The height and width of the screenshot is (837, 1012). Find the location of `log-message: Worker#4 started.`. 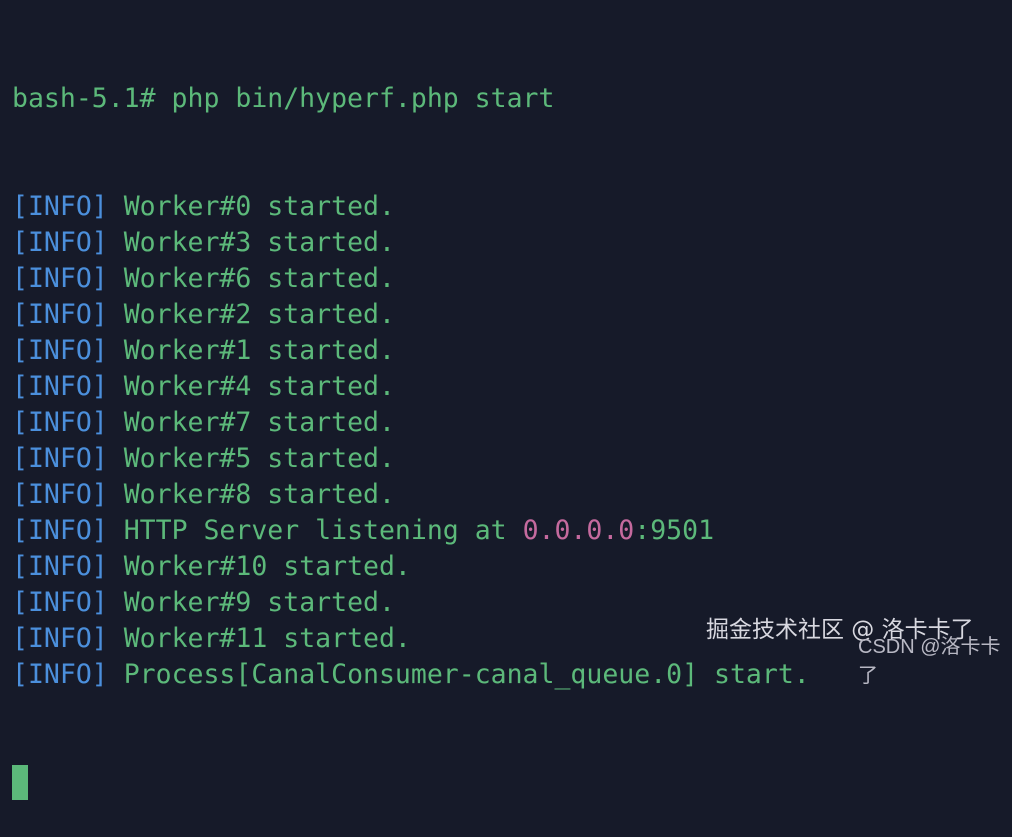

log-message: Worker#4 started. is located at coordinates (259, 386).